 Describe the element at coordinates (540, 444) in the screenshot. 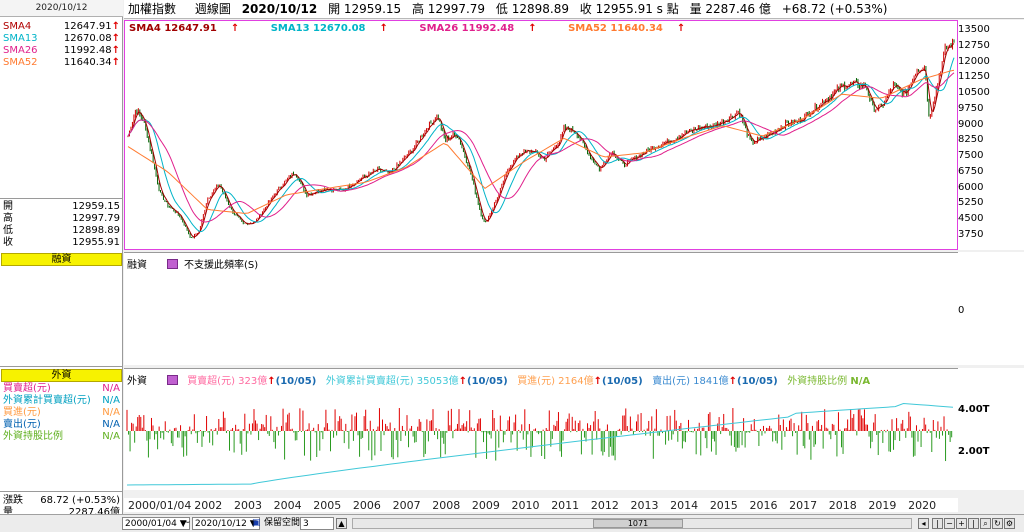

I see `foreign-cumulative-line` at that location.